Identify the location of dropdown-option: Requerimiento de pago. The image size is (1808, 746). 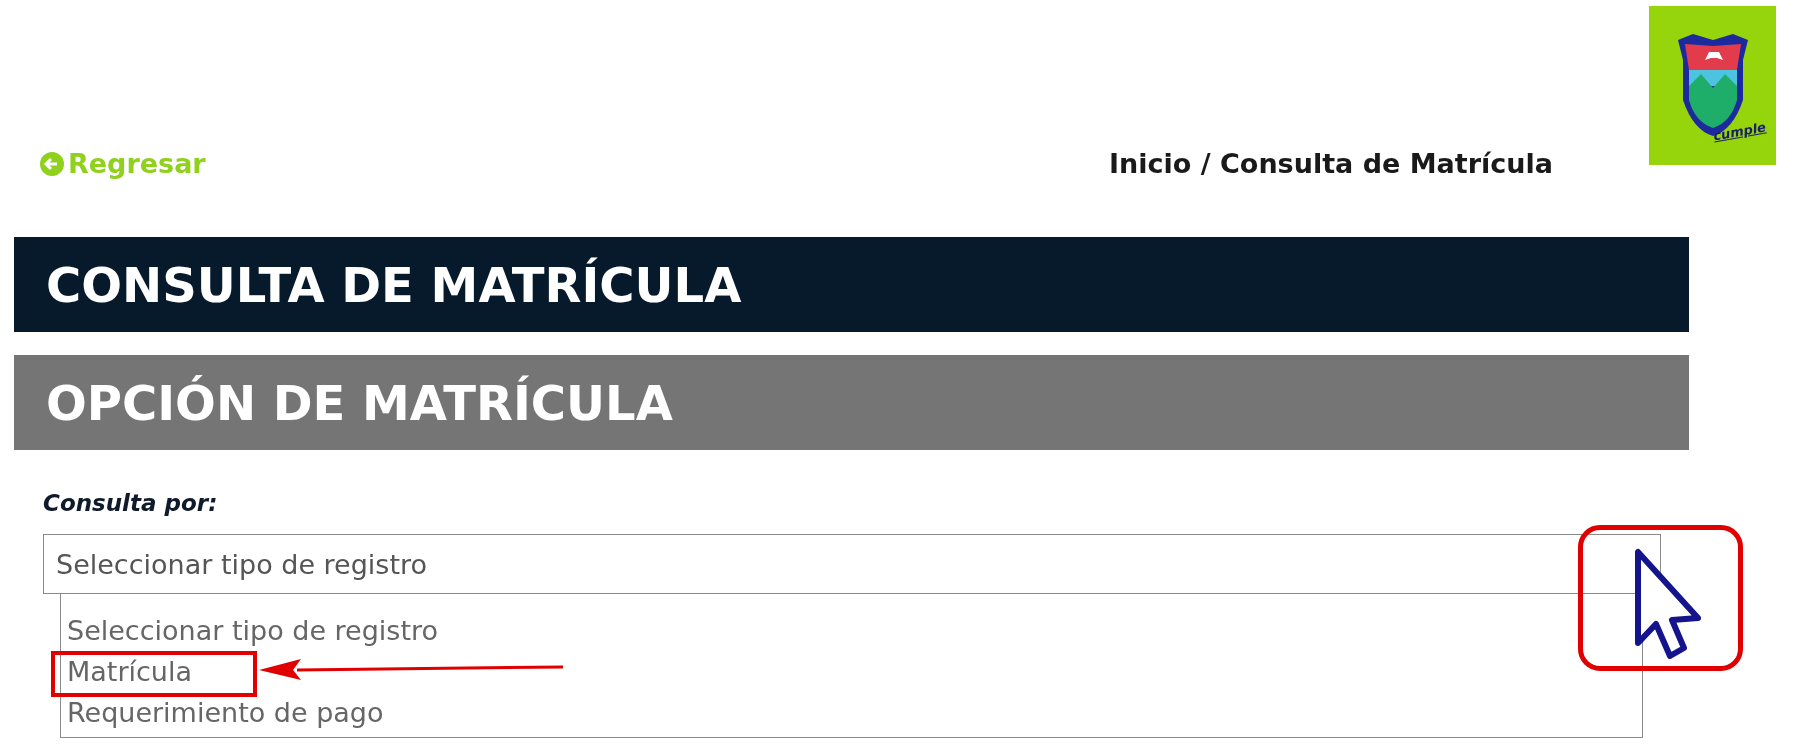
(225, 712).